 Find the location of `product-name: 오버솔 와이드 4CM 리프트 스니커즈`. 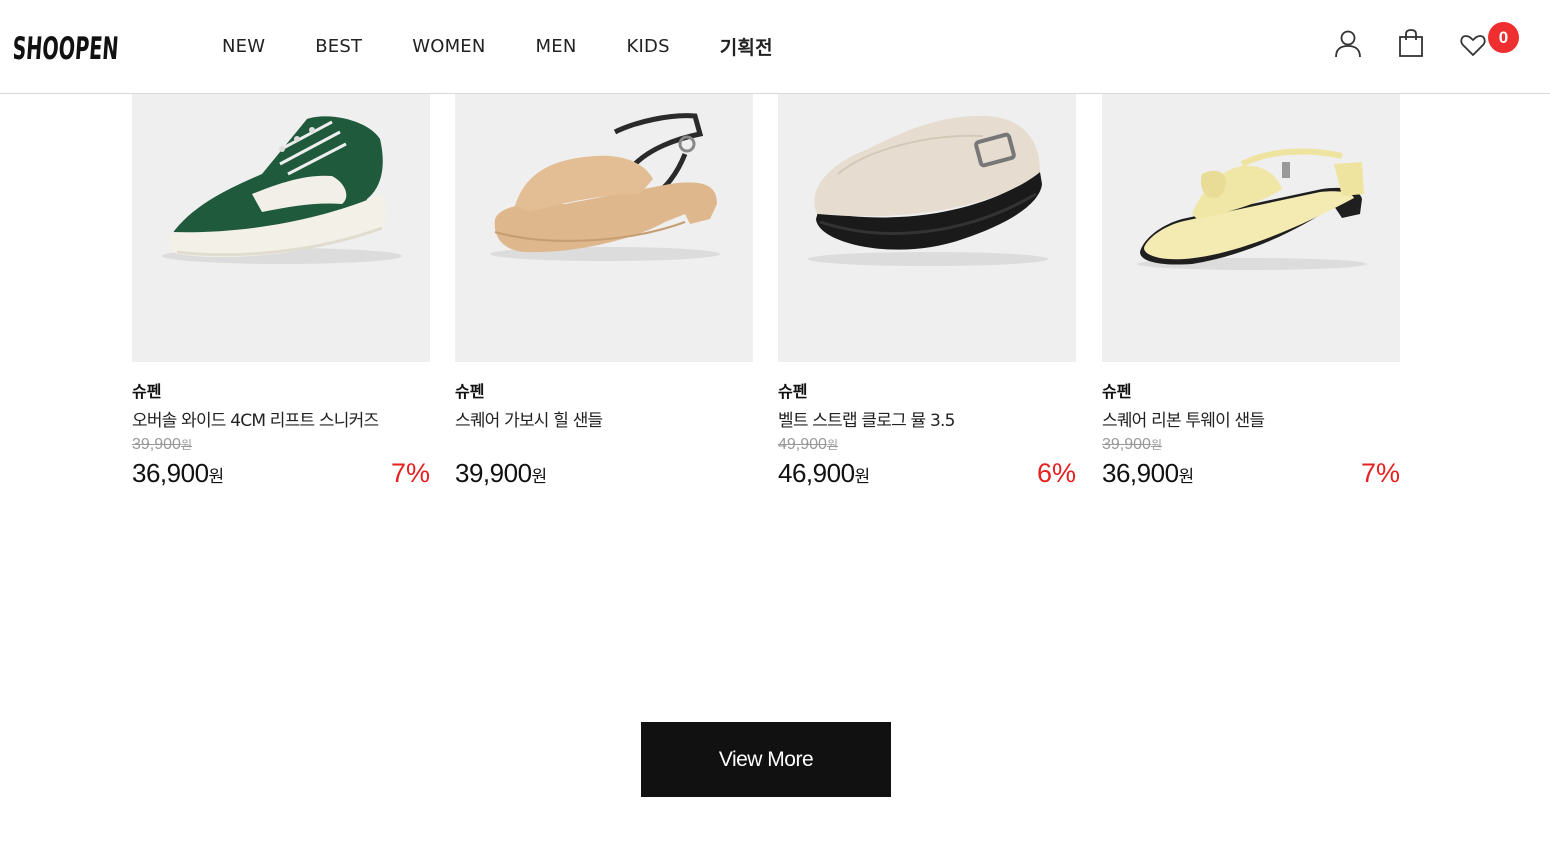

product-name: 오버솔 와이드 4CM 리프트 스니커즈 is located at coordinates (281, 418).